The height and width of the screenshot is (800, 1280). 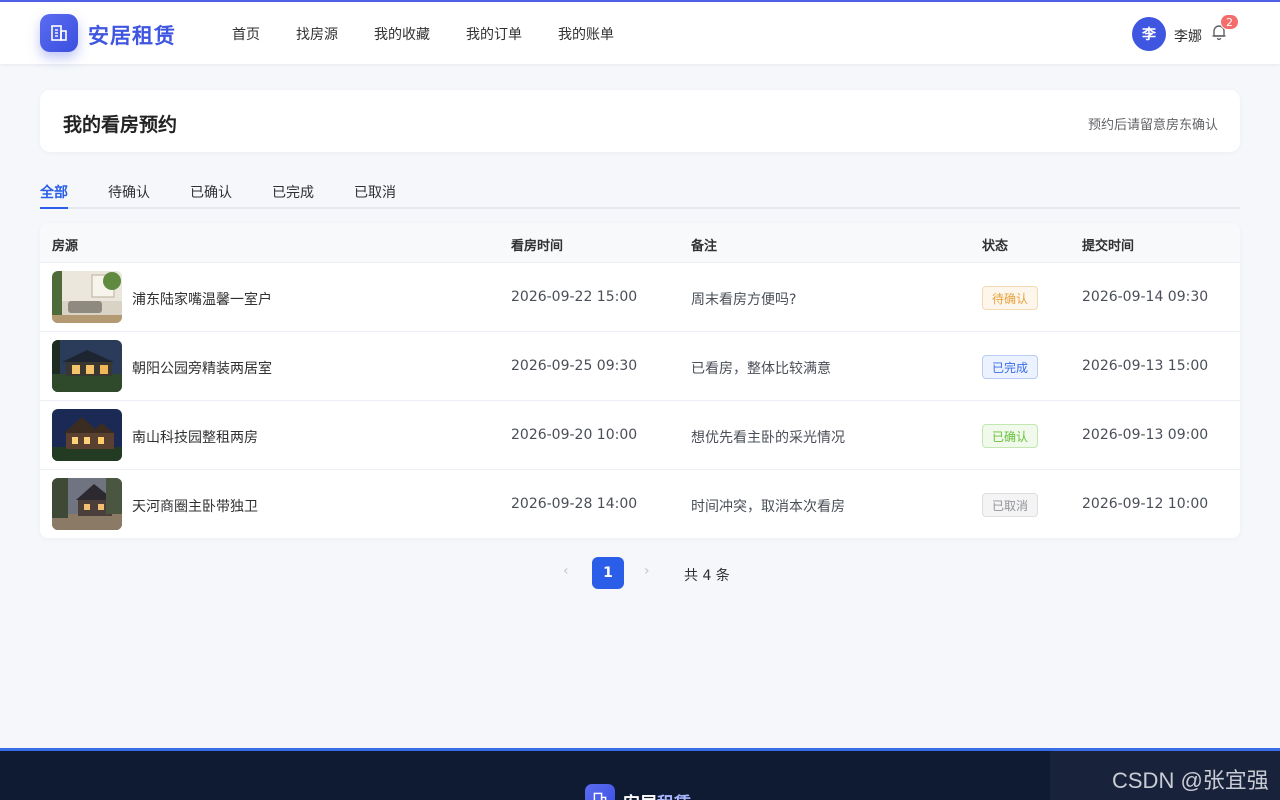 What do you see at coordinates (375, 195) in the screenshot?
I see `tab-cancelled: 已取消` at bounding box center [375, 195].